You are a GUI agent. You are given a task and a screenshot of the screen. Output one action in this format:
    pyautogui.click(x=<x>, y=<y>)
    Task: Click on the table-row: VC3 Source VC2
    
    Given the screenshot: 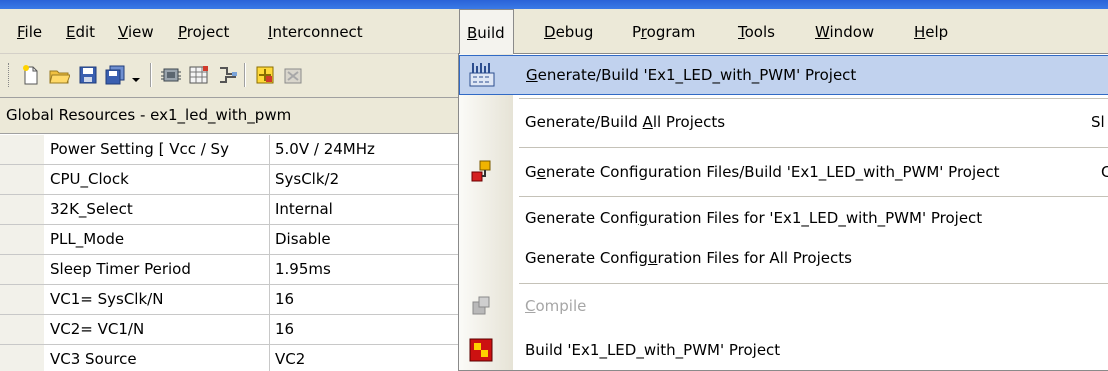 What is the action you would take?
    pyautogui.click(x=229, y=358)
    